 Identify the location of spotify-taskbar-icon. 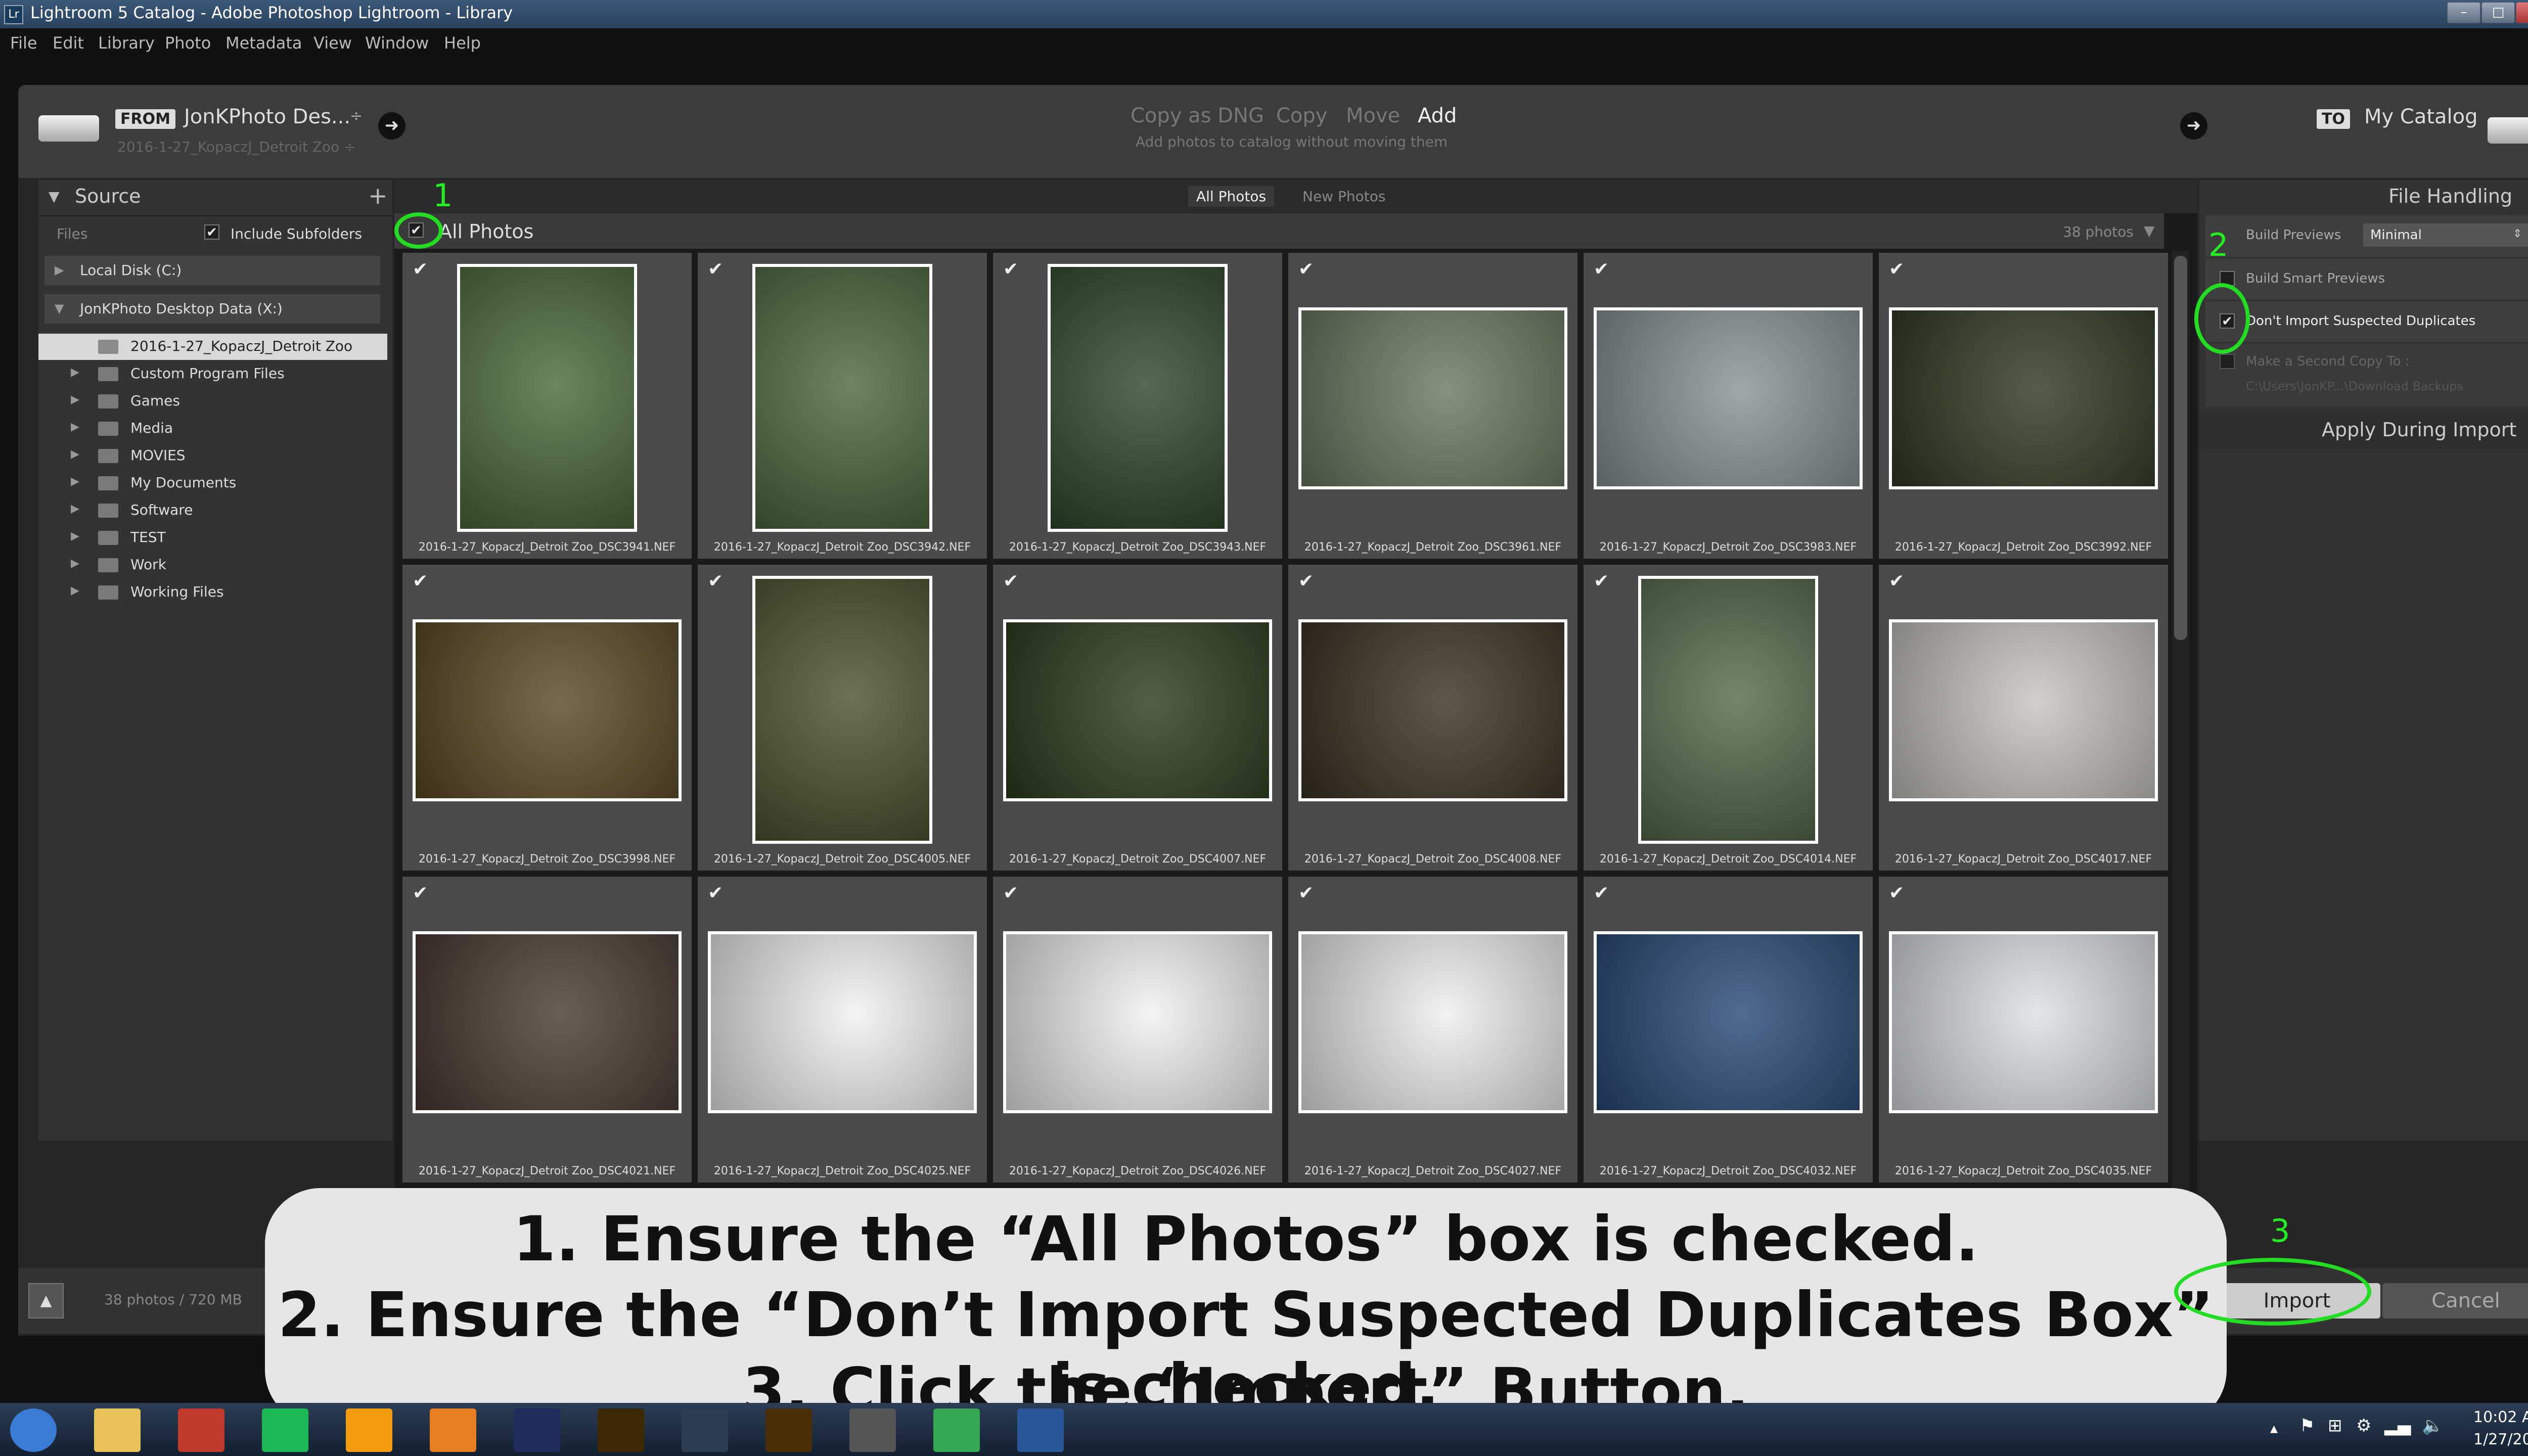
(285, 1430).